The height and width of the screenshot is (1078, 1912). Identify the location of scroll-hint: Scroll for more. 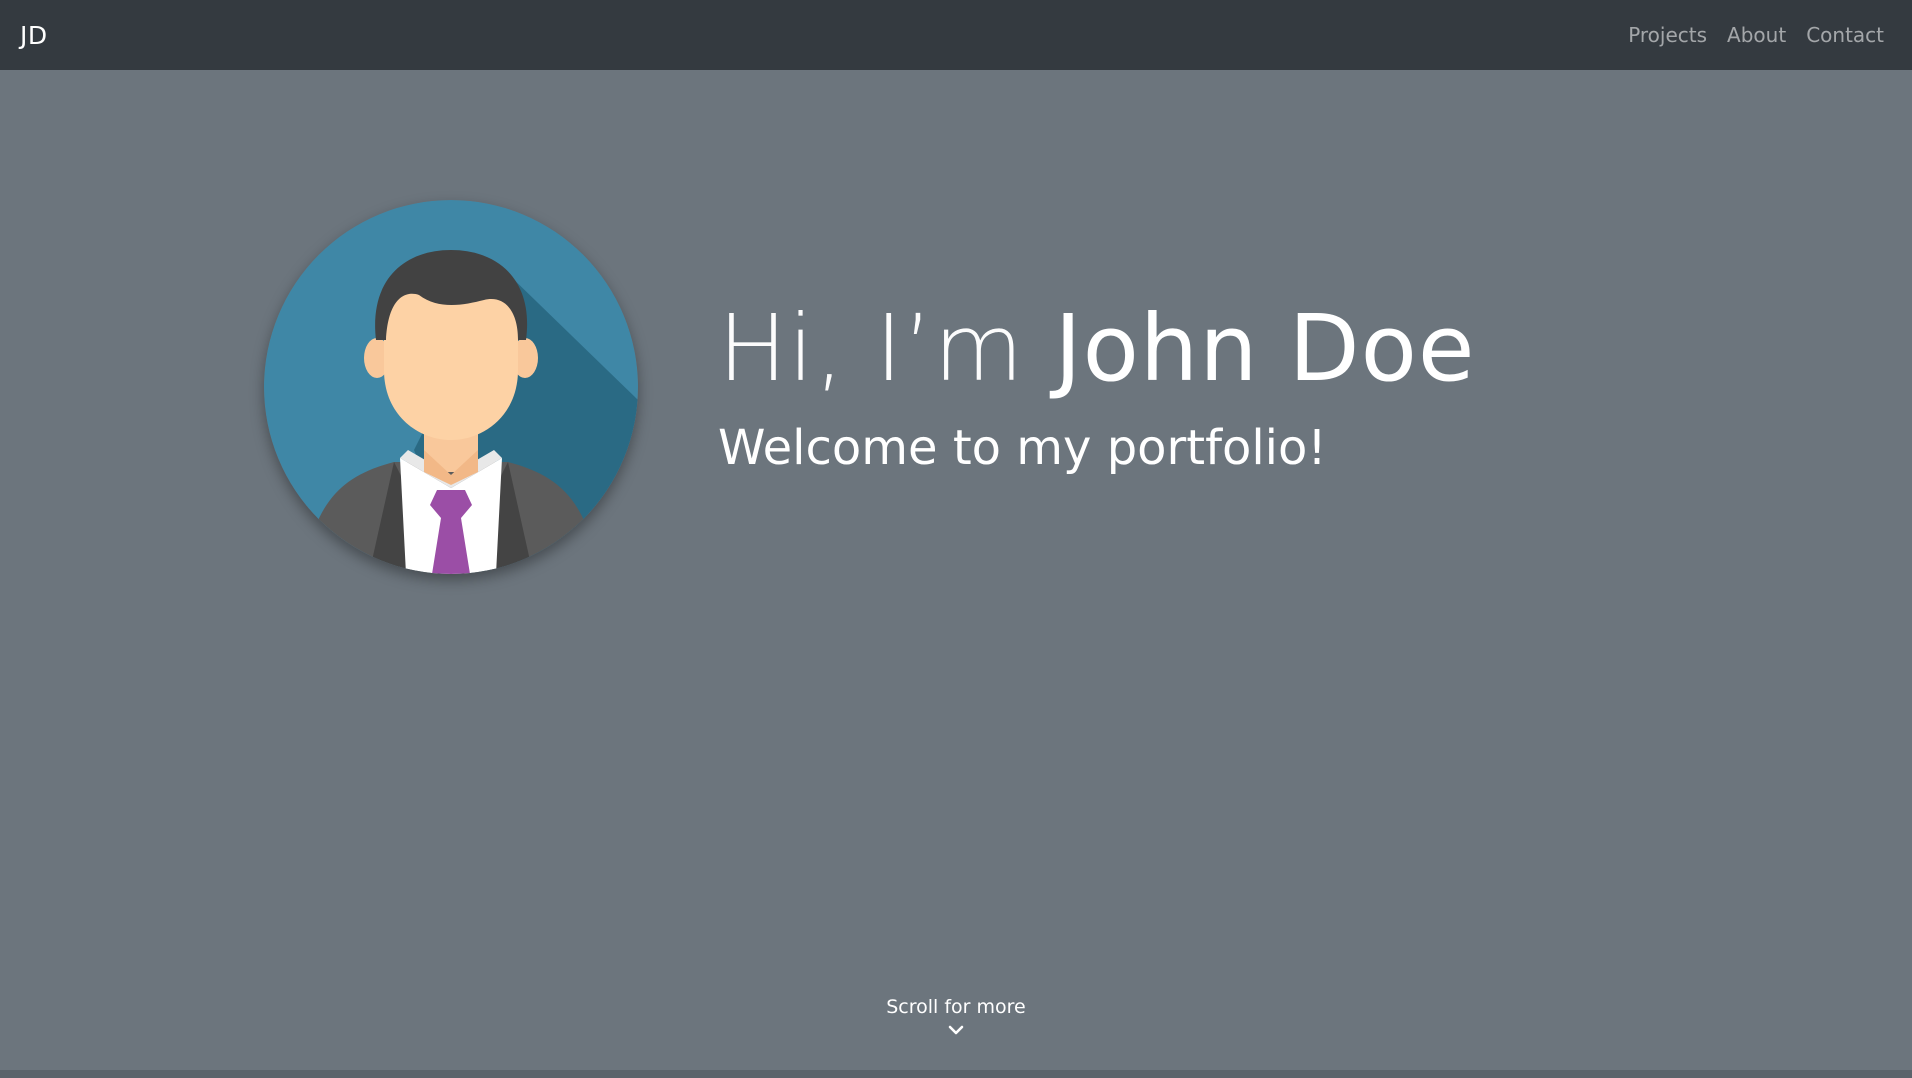
(956, 1016).